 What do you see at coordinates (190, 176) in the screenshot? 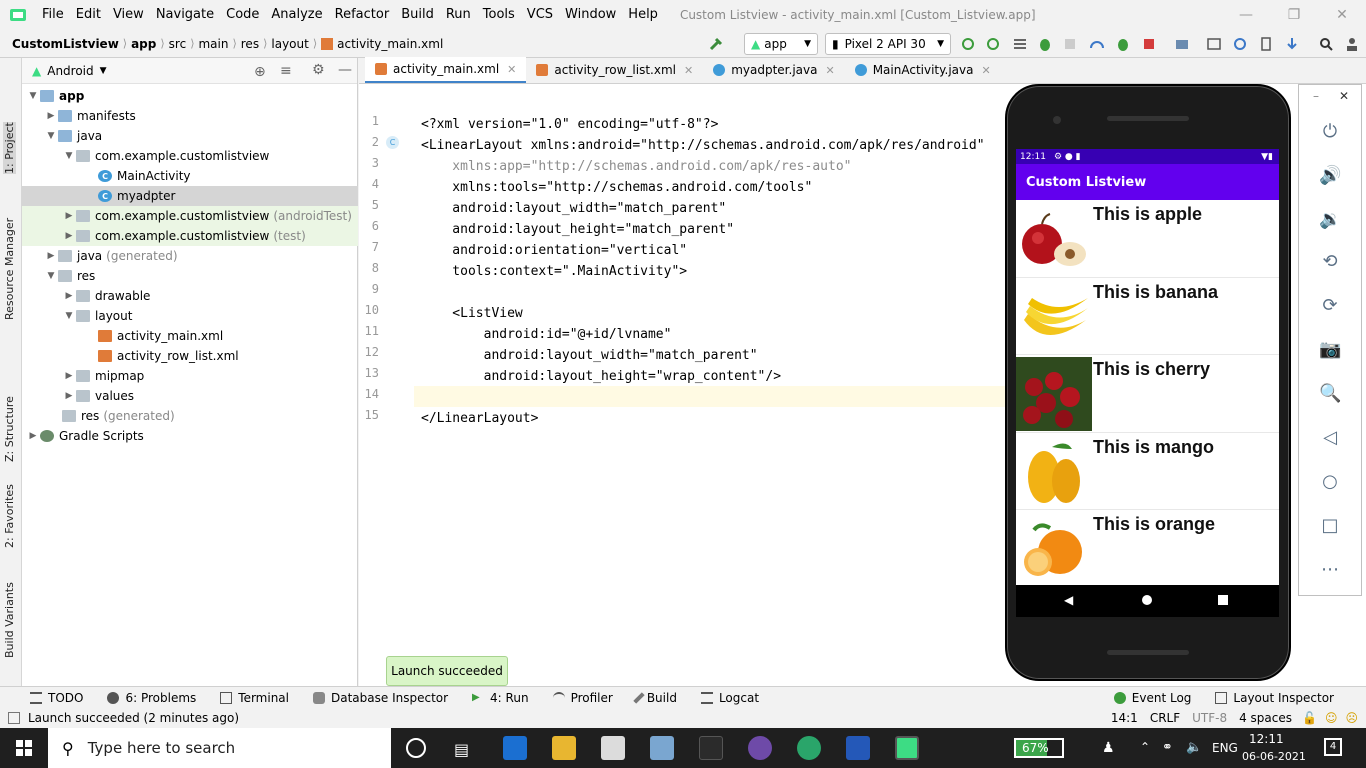
I see `tree-item-mainactivity: C MainActivity` at bounding box center [190, 176].